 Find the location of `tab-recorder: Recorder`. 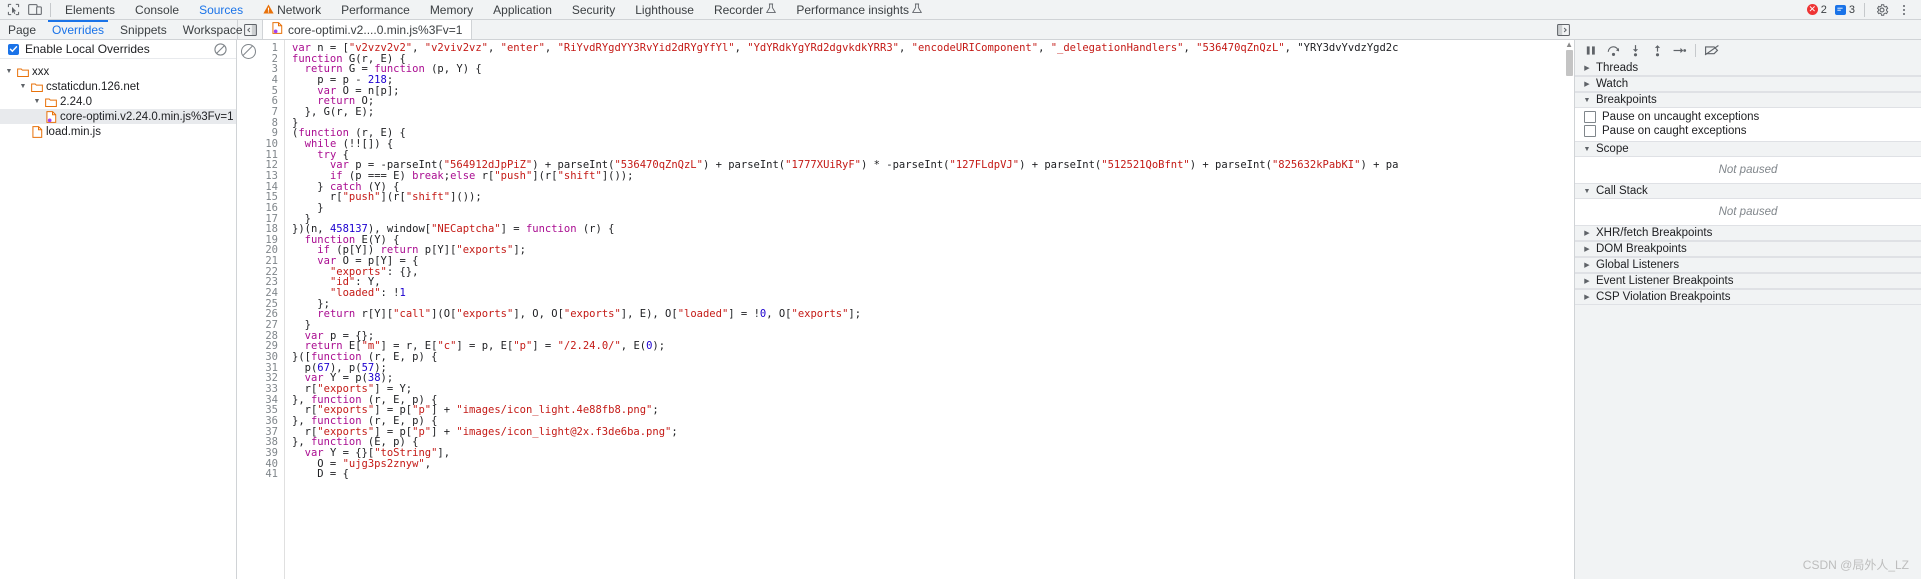

tab-recorder: Recorder is located at coordinates (745, 9).